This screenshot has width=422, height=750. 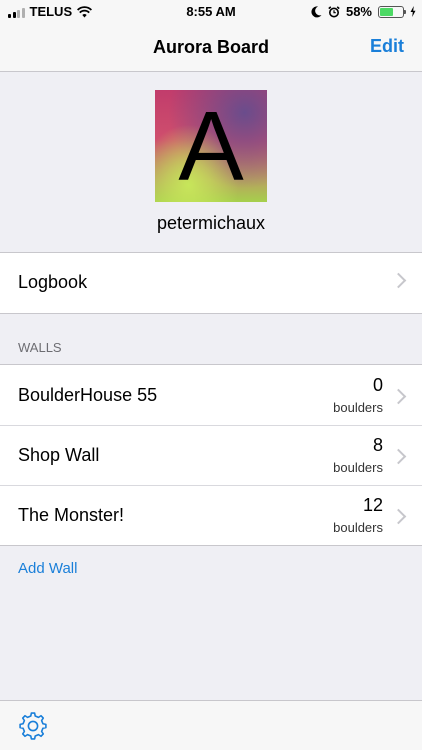 What do you see at coordinates (211, 395) in the screenshot?
I see `wall-row: BoulderHouse 55 0 boulders` at bounding box center [211, 395].